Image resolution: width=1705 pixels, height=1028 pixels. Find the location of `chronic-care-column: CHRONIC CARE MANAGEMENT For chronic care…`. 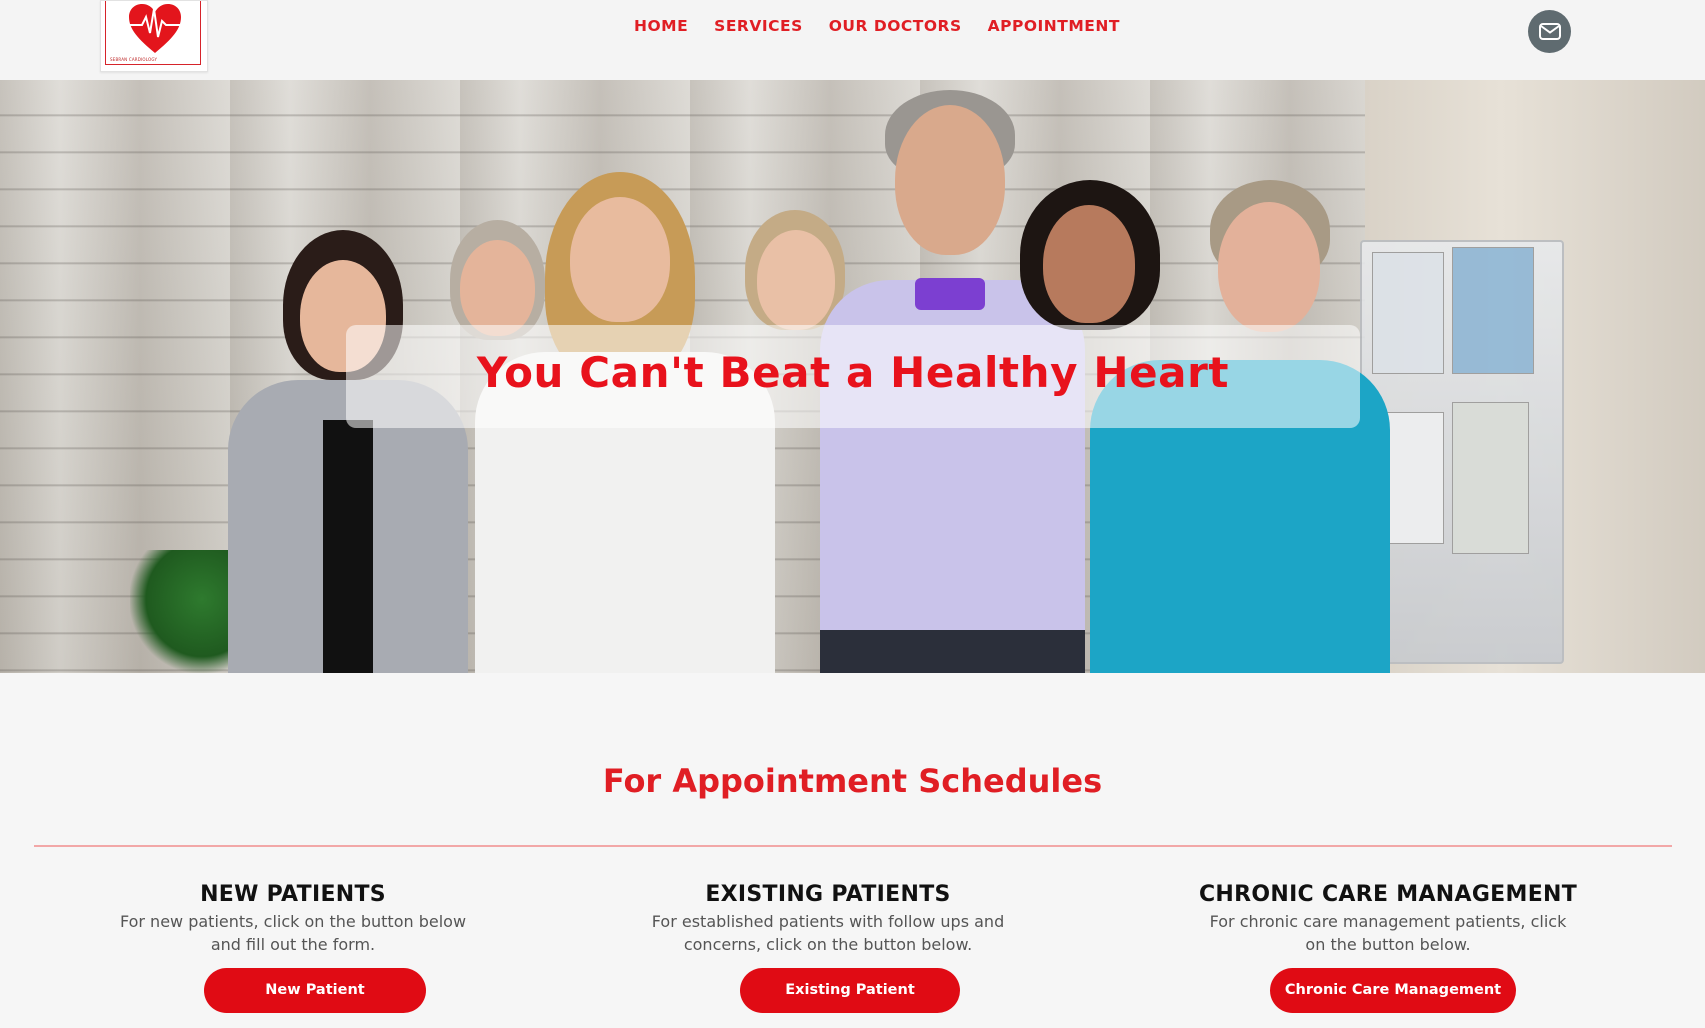

chronic-care-column: CHRONIC CARE MANAGEMENT For chronic care… is located at coordinates (1388, 947).